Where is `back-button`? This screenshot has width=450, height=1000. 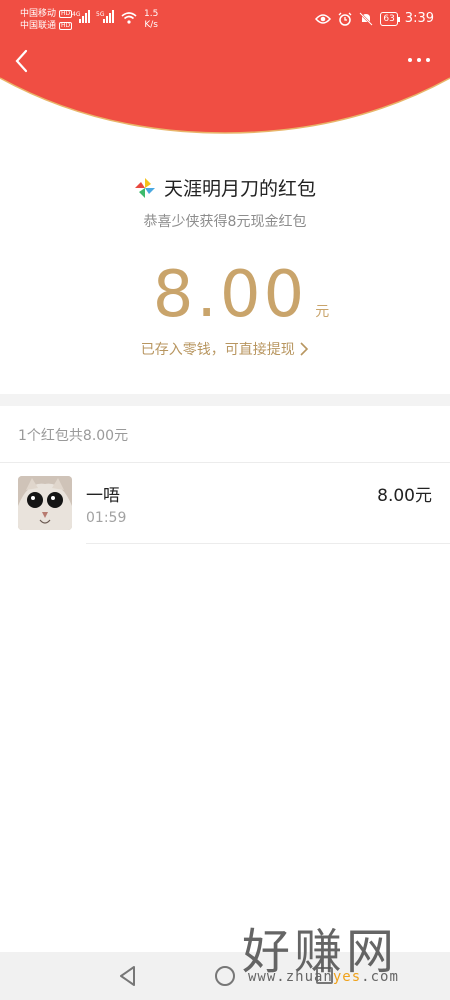 back-button is located at coordinates (22, 61).